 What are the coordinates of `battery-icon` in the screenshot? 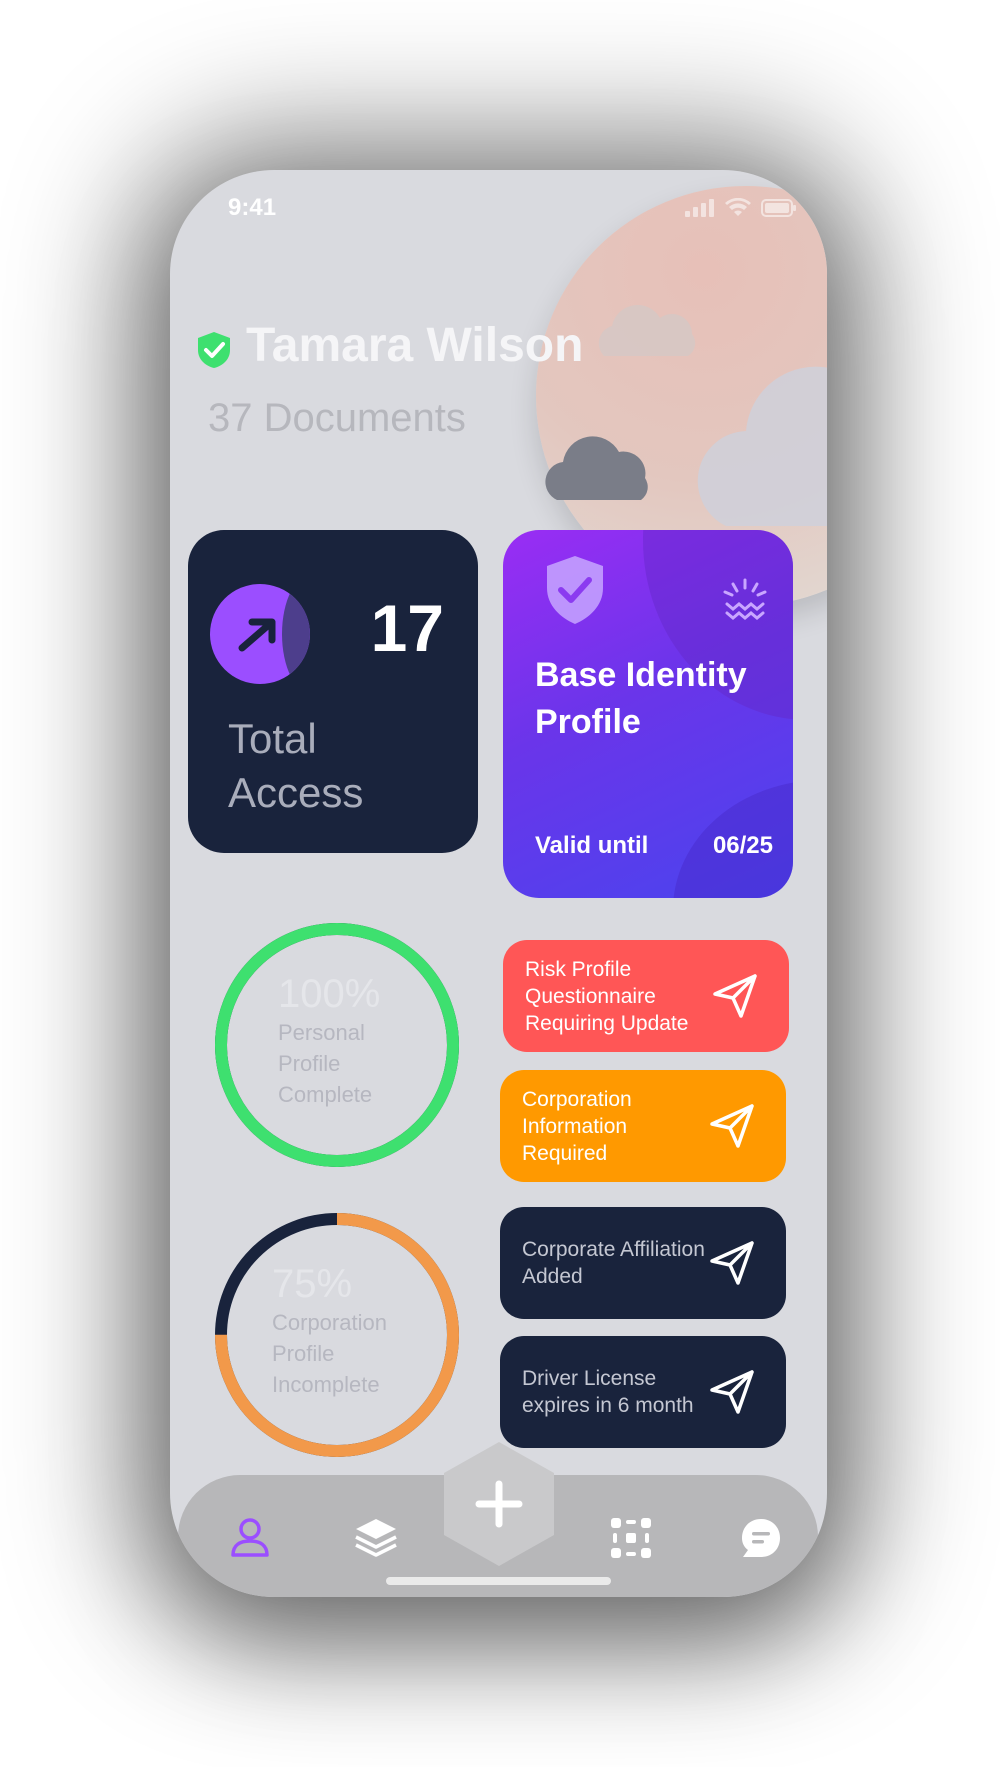 It's located at (778, 208).